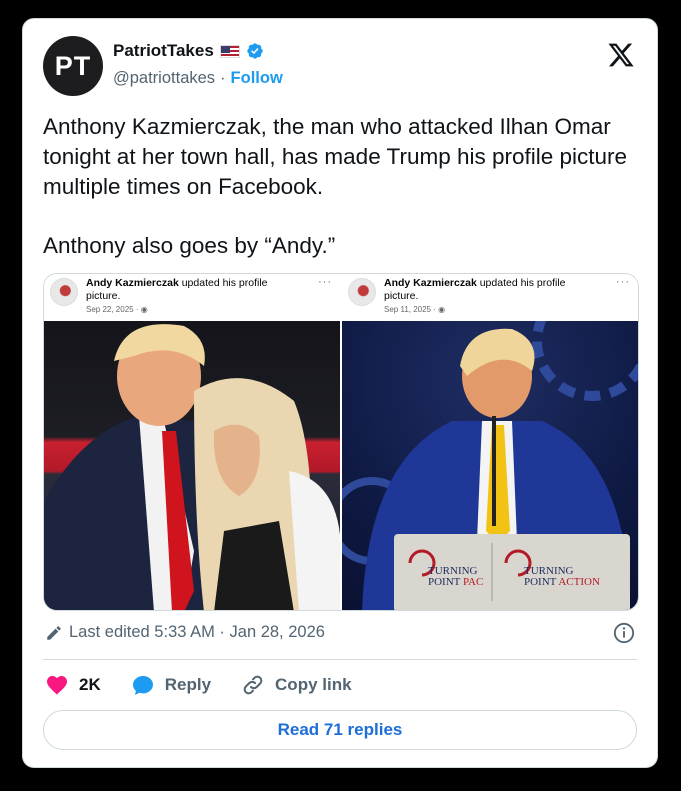  I want to click on reply-button: Reply, so click(171, 685).